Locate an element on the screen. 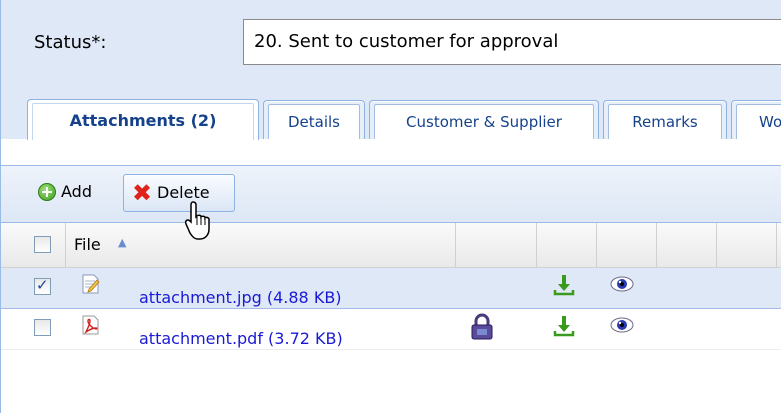 The width and height of the screenshot is (781, 413). tab-remarks: Remarks is located at coordinates (665, 119).